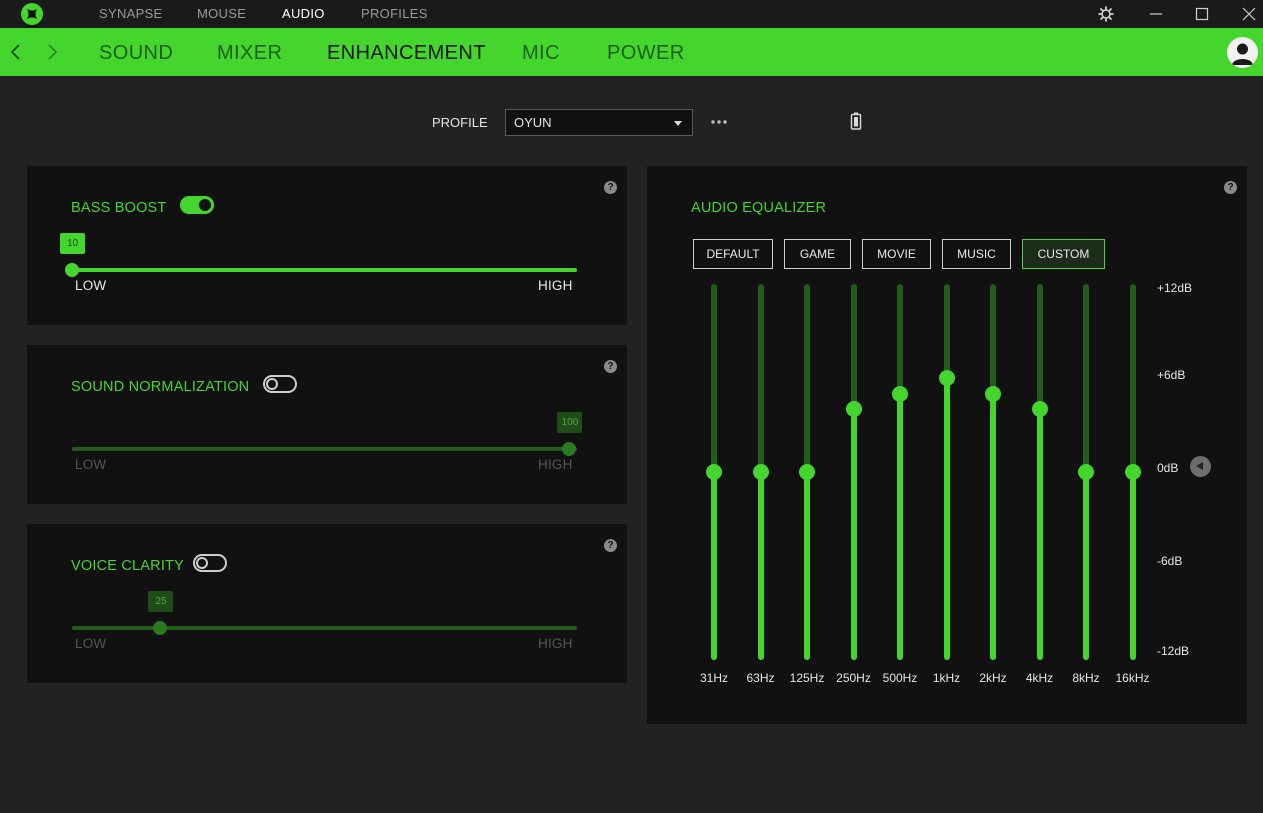  I want to click on audio-equalizer-title: AUDIO EQUALIZER, so click(759, 208).